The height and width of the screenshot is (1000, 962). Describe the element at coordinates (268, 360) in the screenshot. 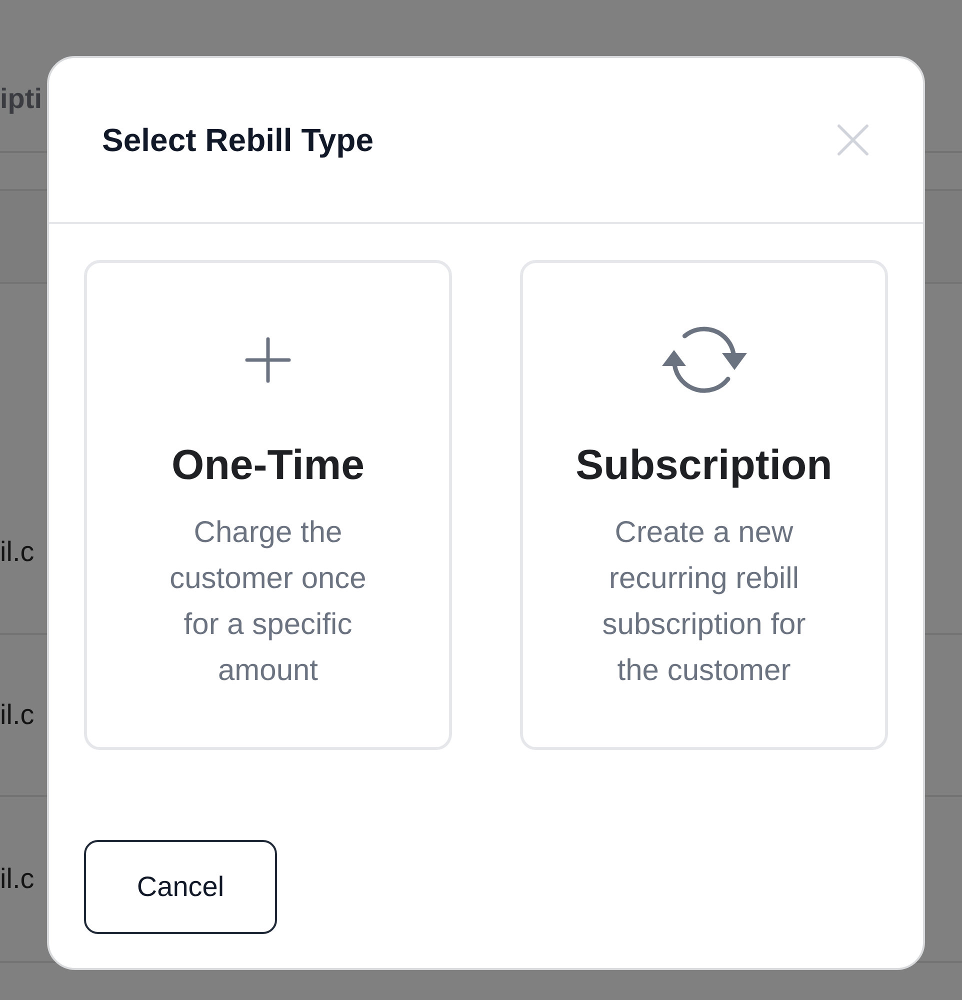

I see `plus-icon` at that location.